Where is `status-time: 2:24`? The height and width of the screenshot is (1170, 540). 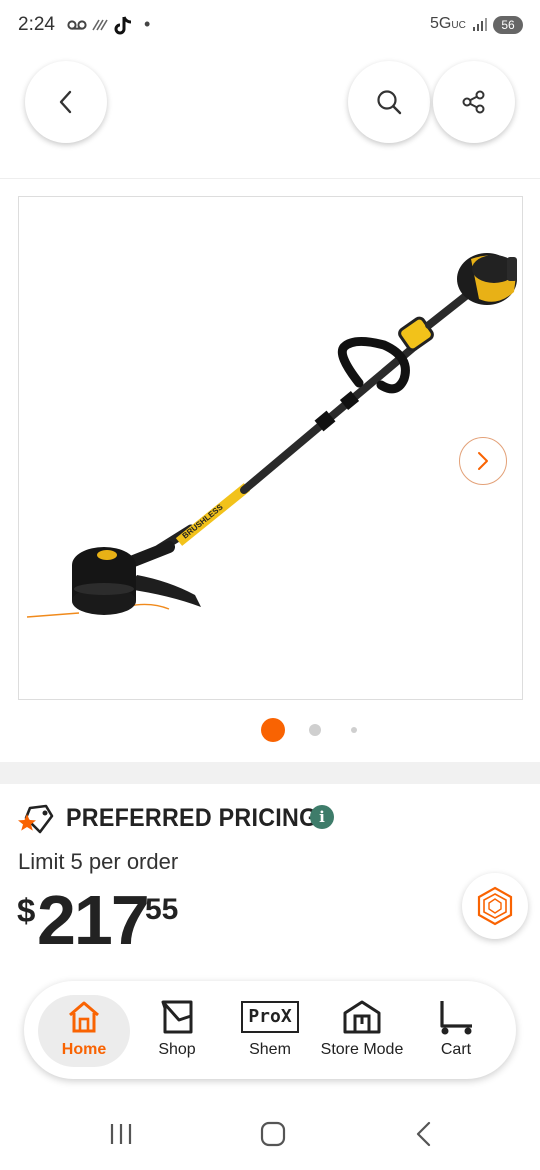 status-time: 2:24 is located at coordinates (36, 24).